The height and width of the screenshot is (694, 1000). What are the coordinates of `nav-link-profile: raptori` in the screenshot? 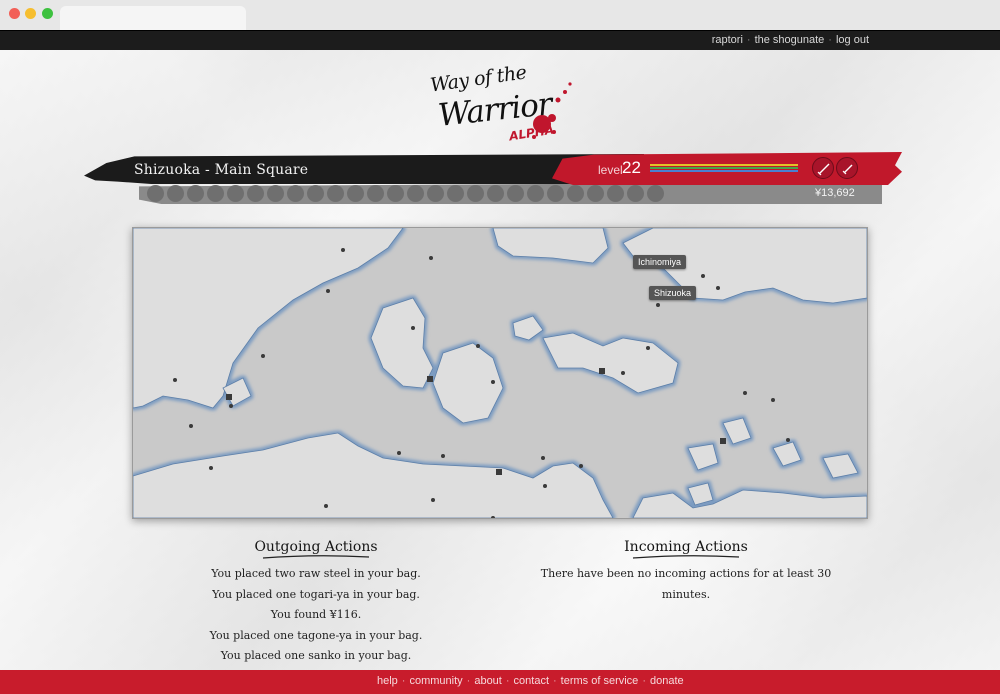 It's located at (727, 40).